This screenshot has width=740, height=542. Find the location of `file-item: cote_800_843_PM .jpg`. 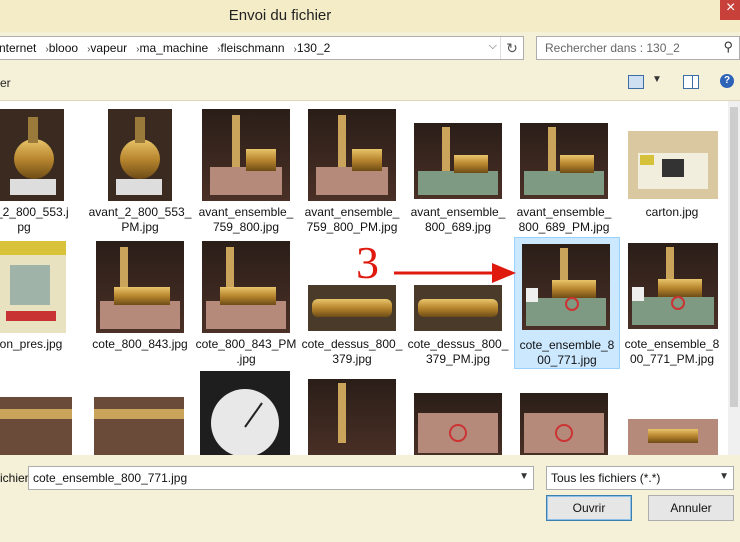

file-item: cote_800_843_PM .jpg is located at coordinates (246, 302).